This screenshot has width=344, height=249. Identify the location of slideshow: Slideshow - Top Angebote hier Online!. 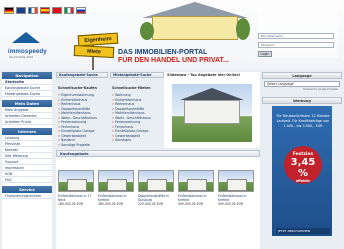
(212, 110).